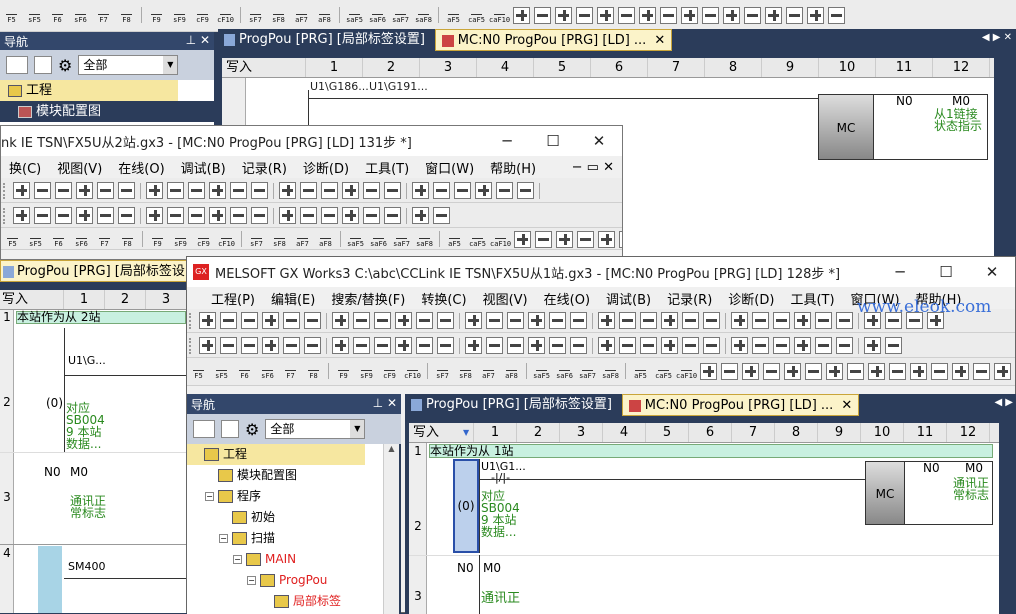 Image resolution: width=1016 pixels, height=614 pixels. What do you see at coordinates (500, 239) in the screenshot?
I see `ladder-tool-icon: caF10` at bounding box center [500, 239].